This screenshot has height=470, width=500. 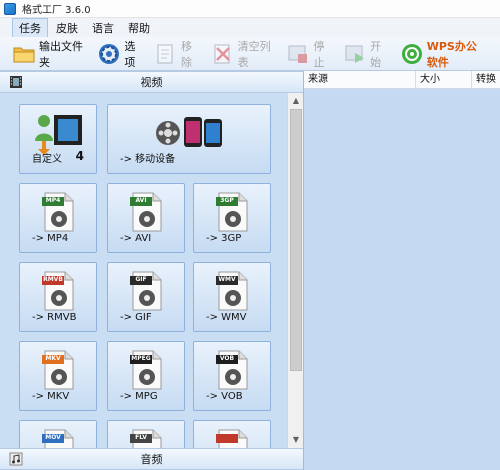 I want to click on format-tile-mov: MOV, so click(x=58, y=434).